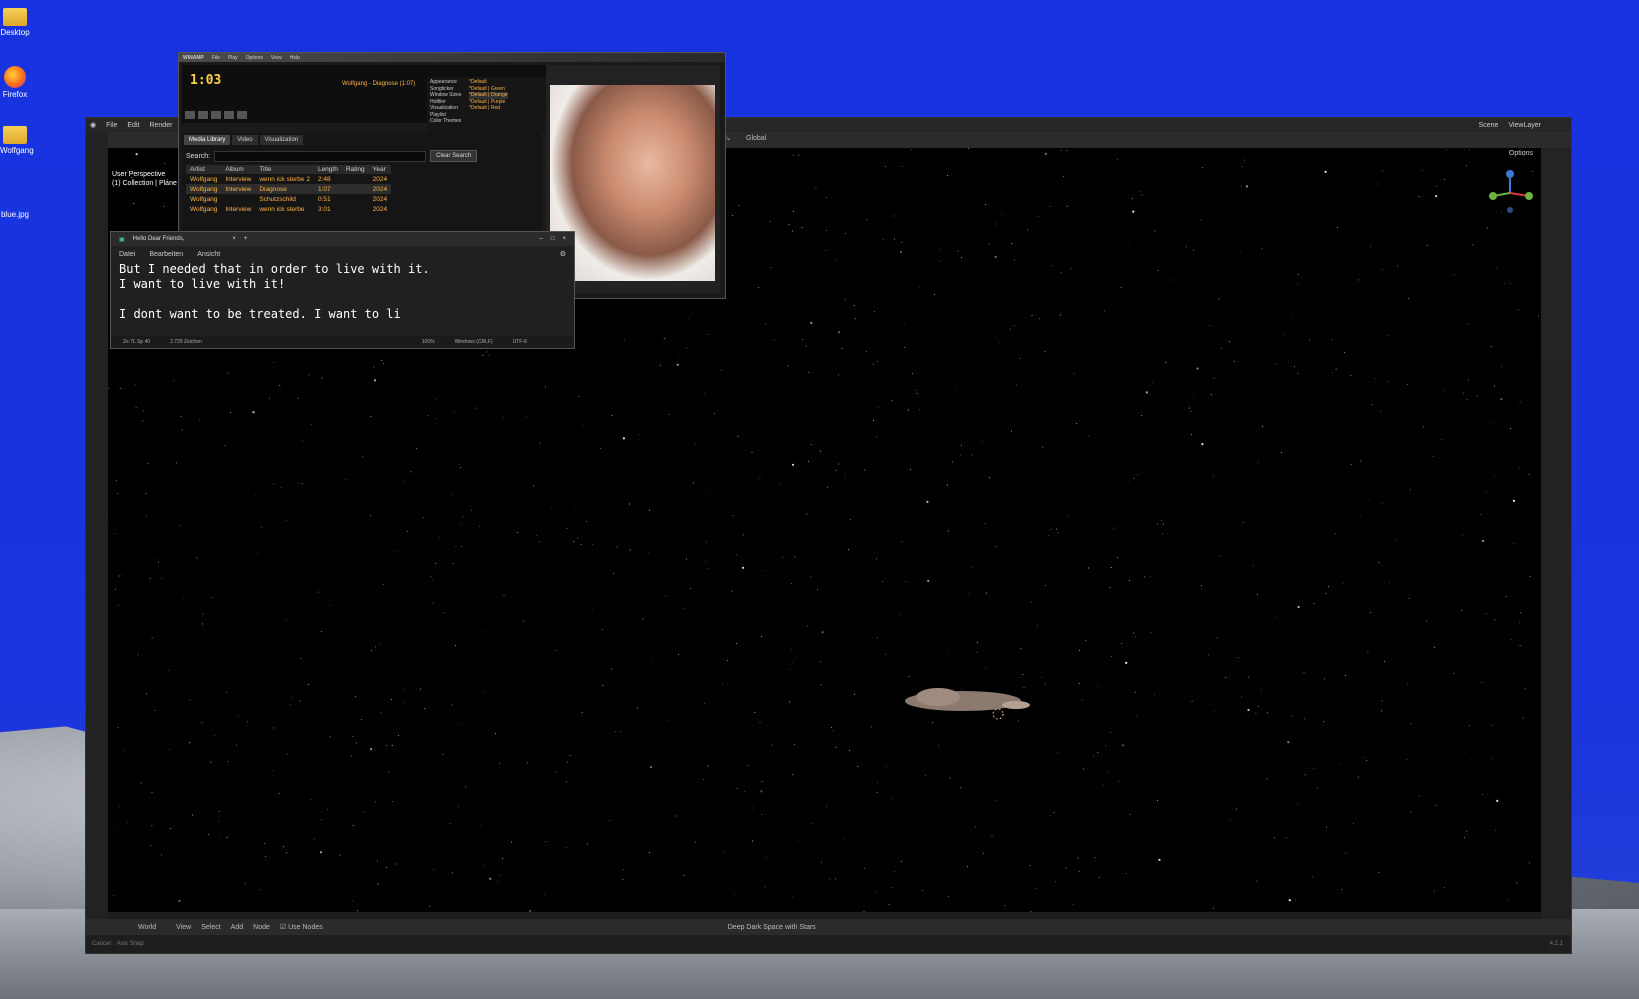 The image size is (1639, 999). I want to click on close-icon: ×, so click(564, 239).